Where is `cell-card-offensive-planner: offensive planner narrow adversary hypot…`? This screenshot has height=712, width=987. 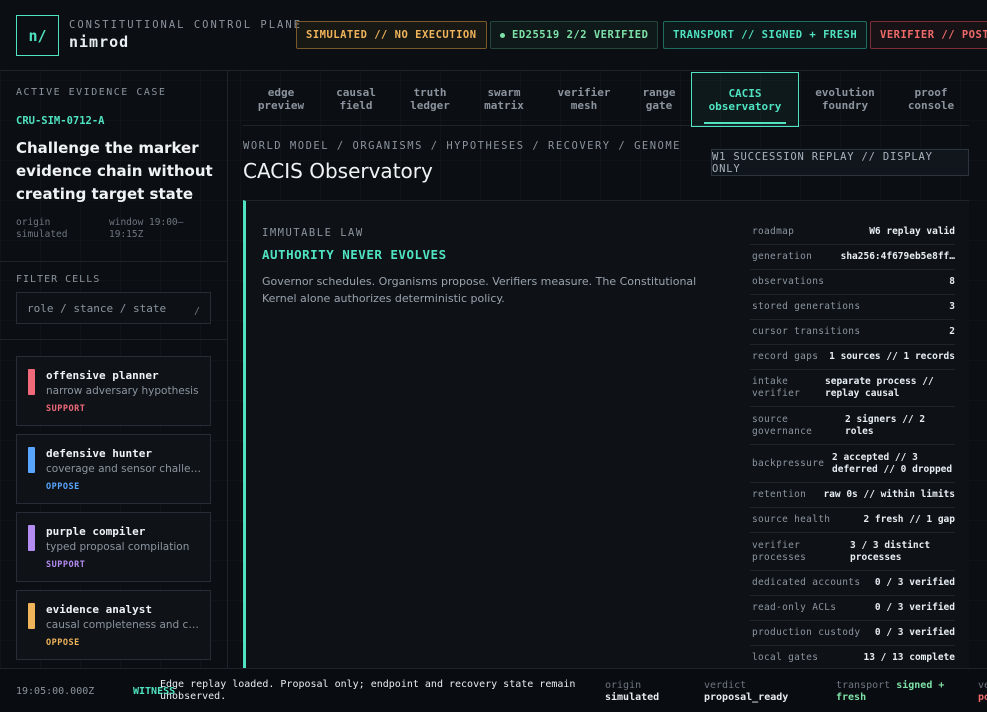
cell-card-offensive-planner: offensive planner narrow adversary hypot… is located at coordinates (113, 391).